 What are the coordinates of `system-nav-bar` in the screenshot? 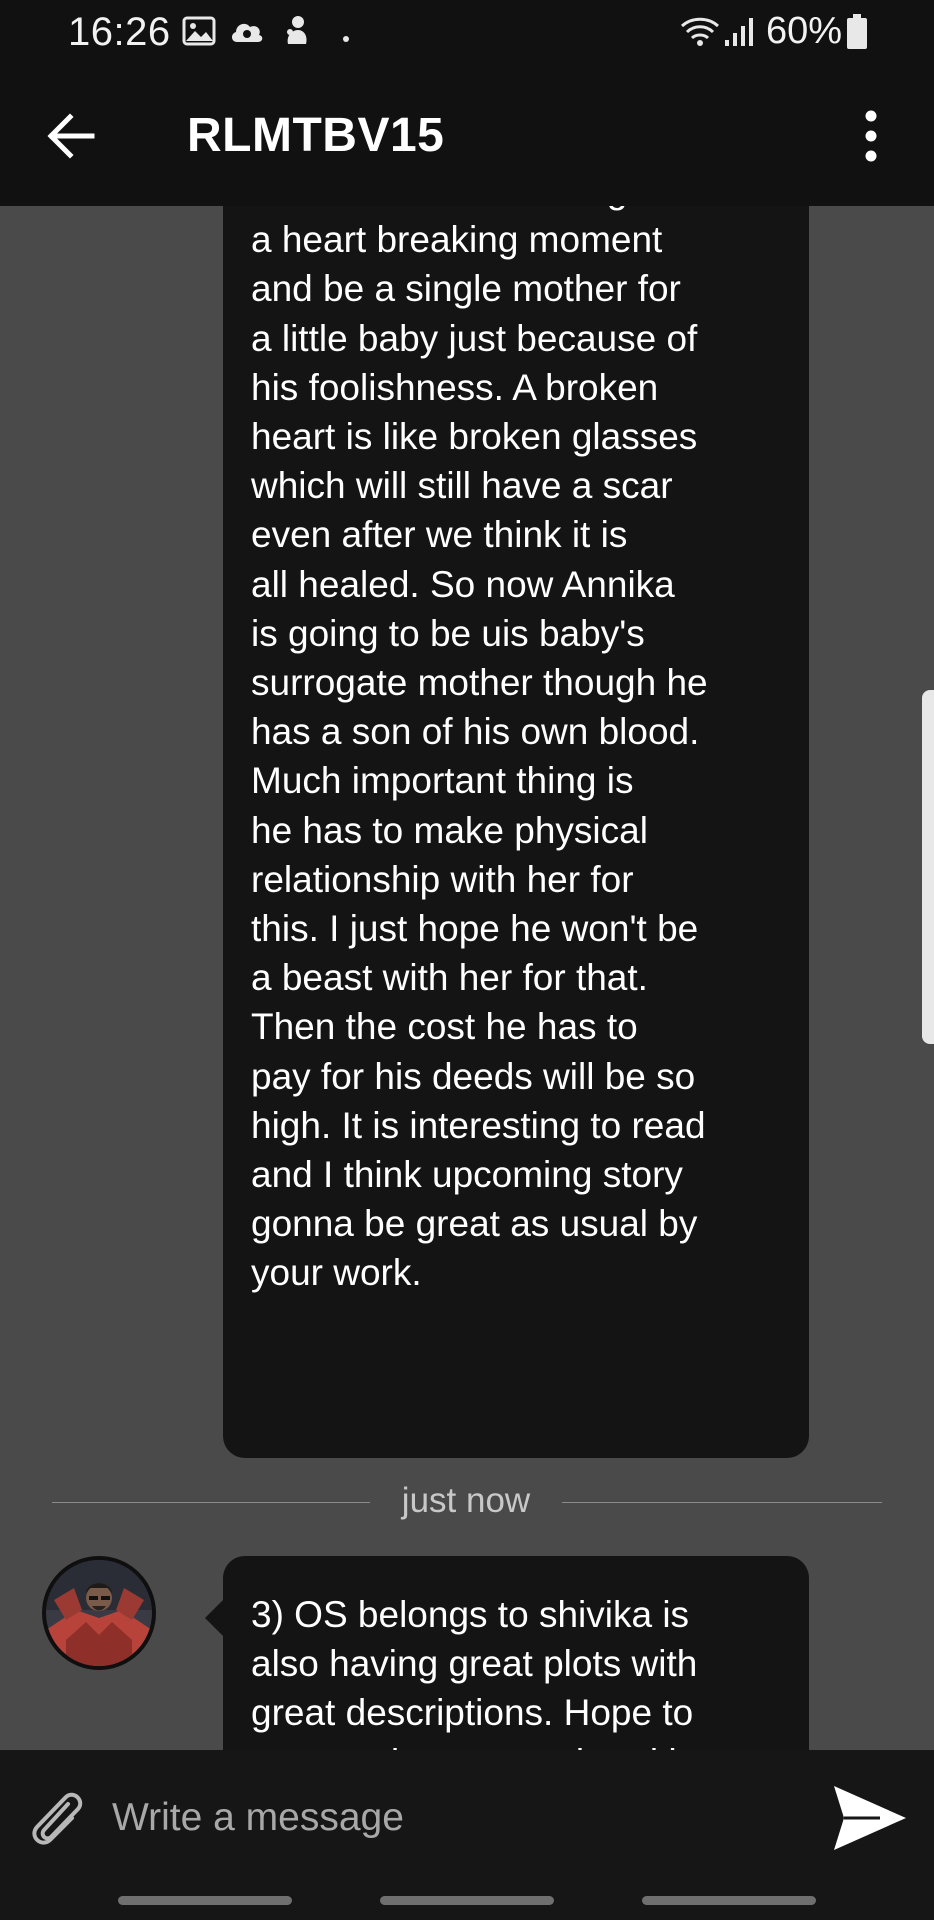 It's located at (467, 1905).